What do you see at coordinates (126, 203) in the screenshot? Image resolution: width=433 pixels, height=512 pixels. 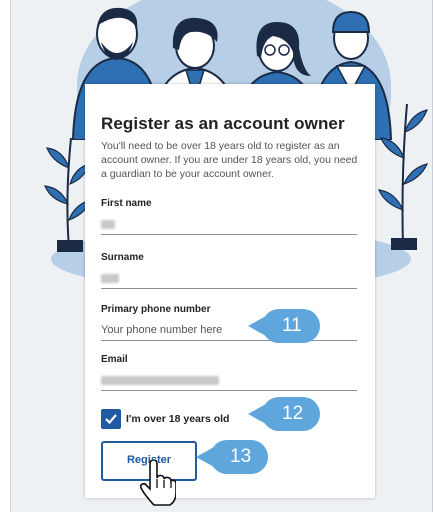 I see `first-name-label: First name` at bounding box center [126, 203].